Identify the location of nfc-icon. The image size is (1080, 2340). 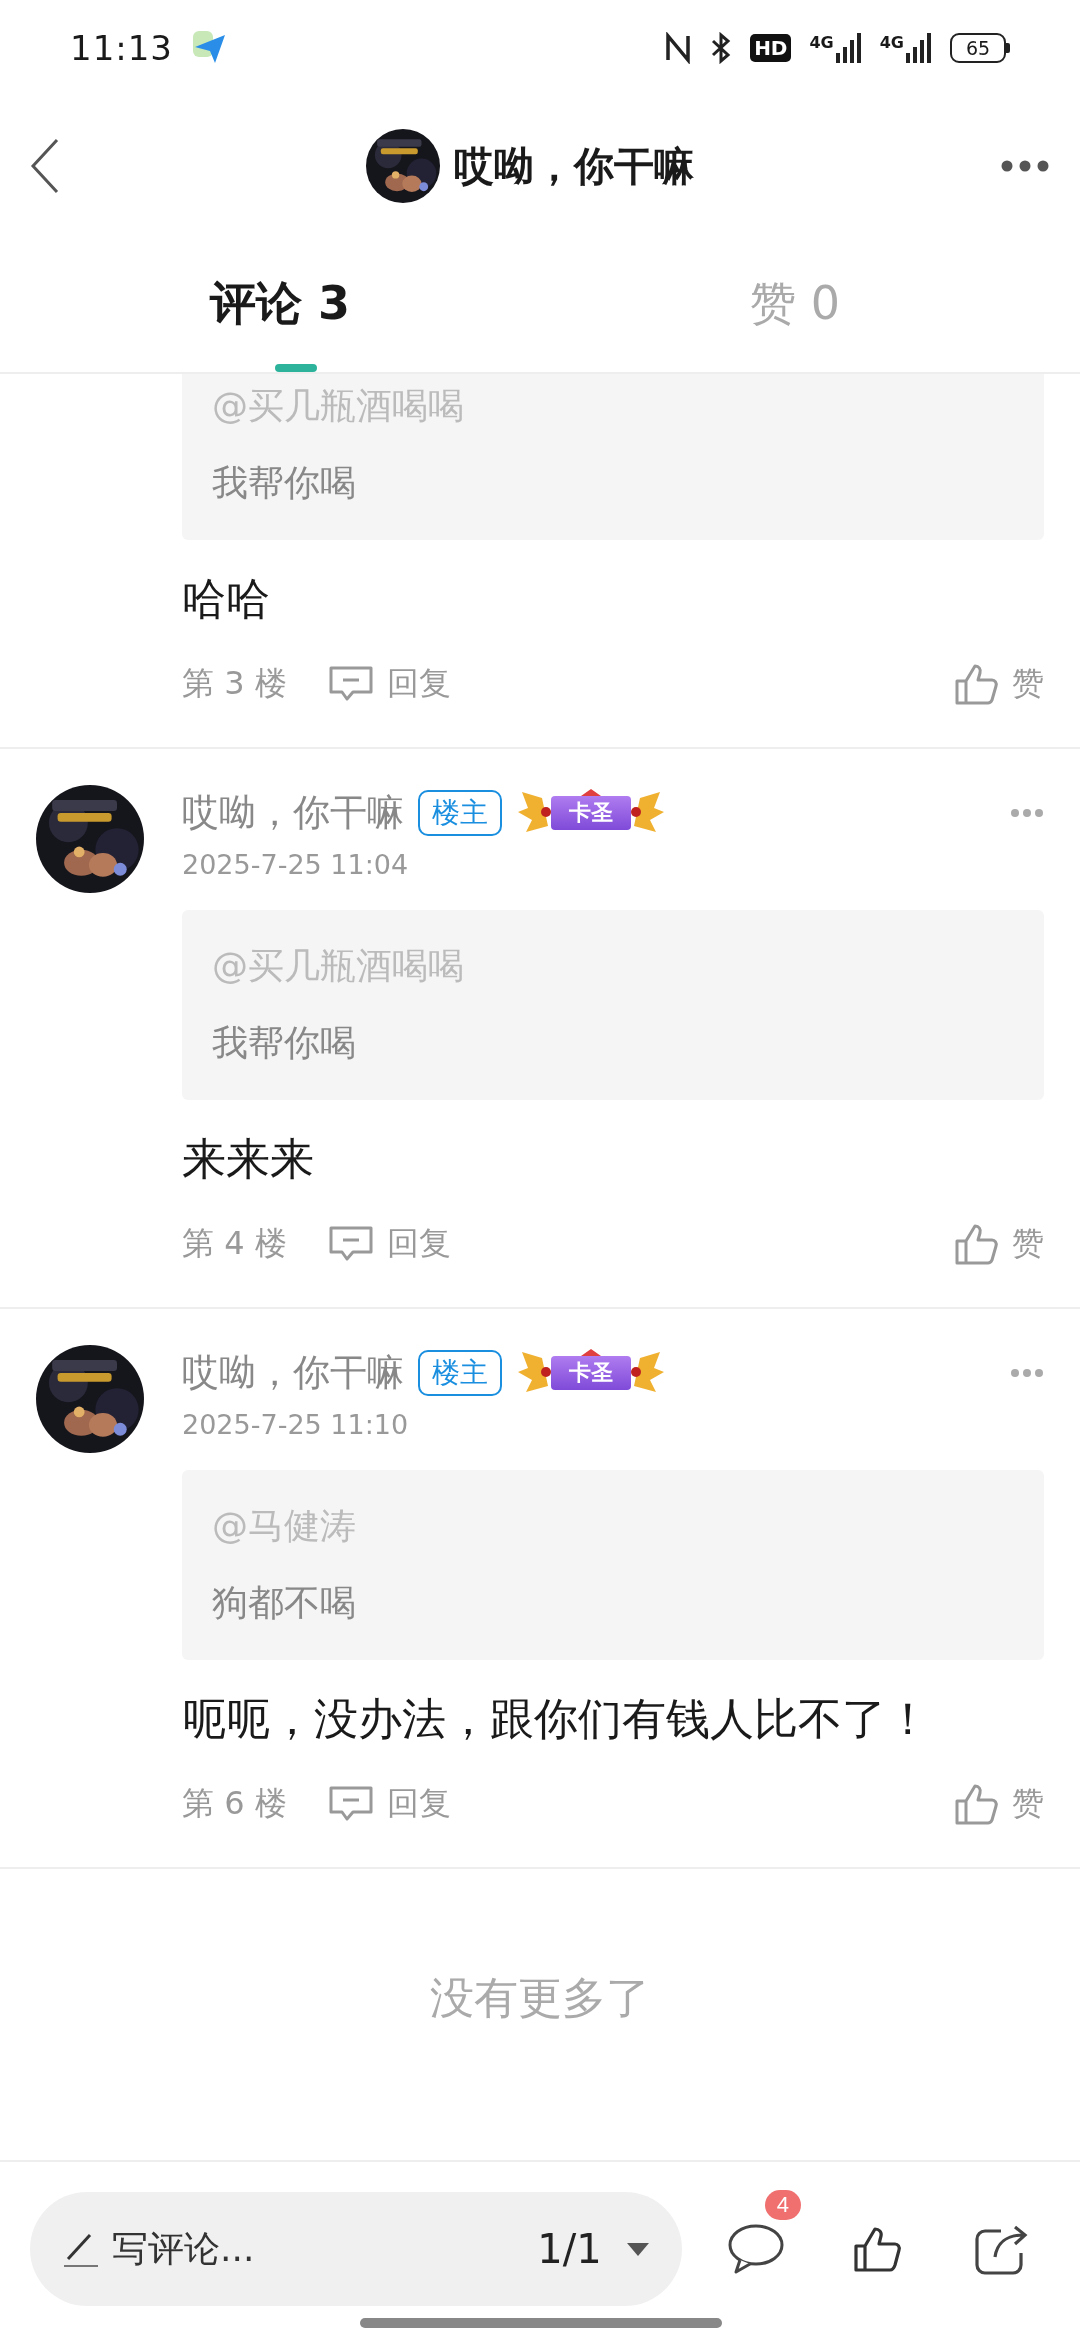
(678, 48).